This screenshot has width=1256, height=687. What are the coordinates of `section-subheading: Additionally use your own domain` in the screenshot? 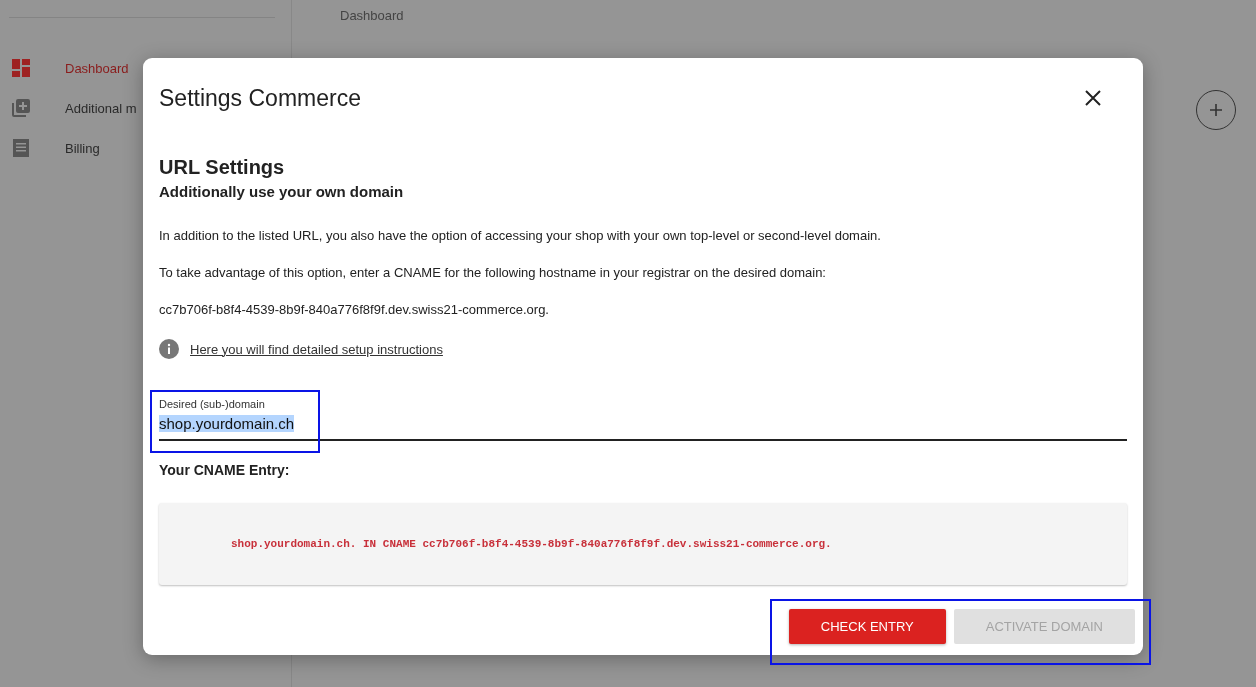 It's located at (282, 191).